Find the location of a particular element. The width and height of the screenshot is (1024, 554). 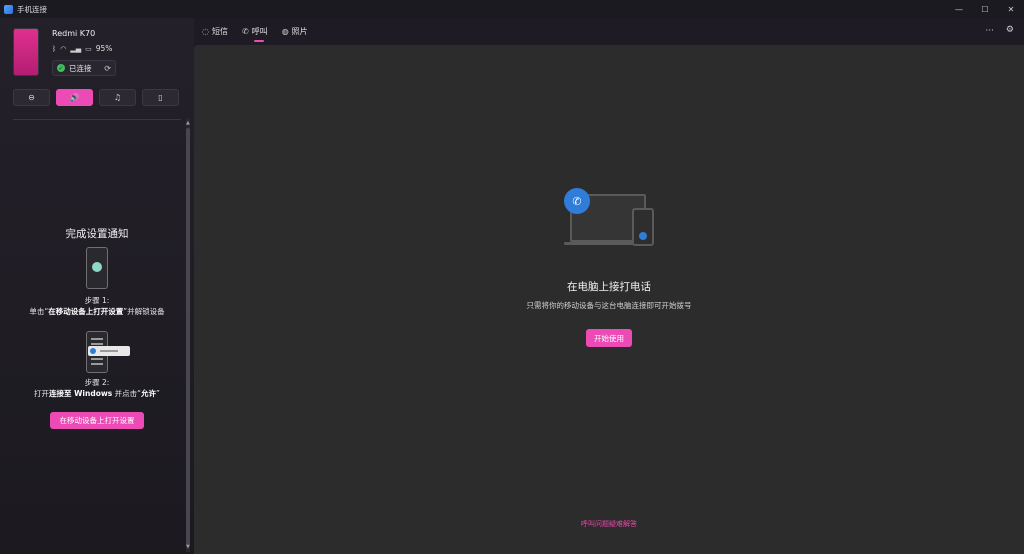

audio-button: 🔊 is located at coordinates (74, 97).